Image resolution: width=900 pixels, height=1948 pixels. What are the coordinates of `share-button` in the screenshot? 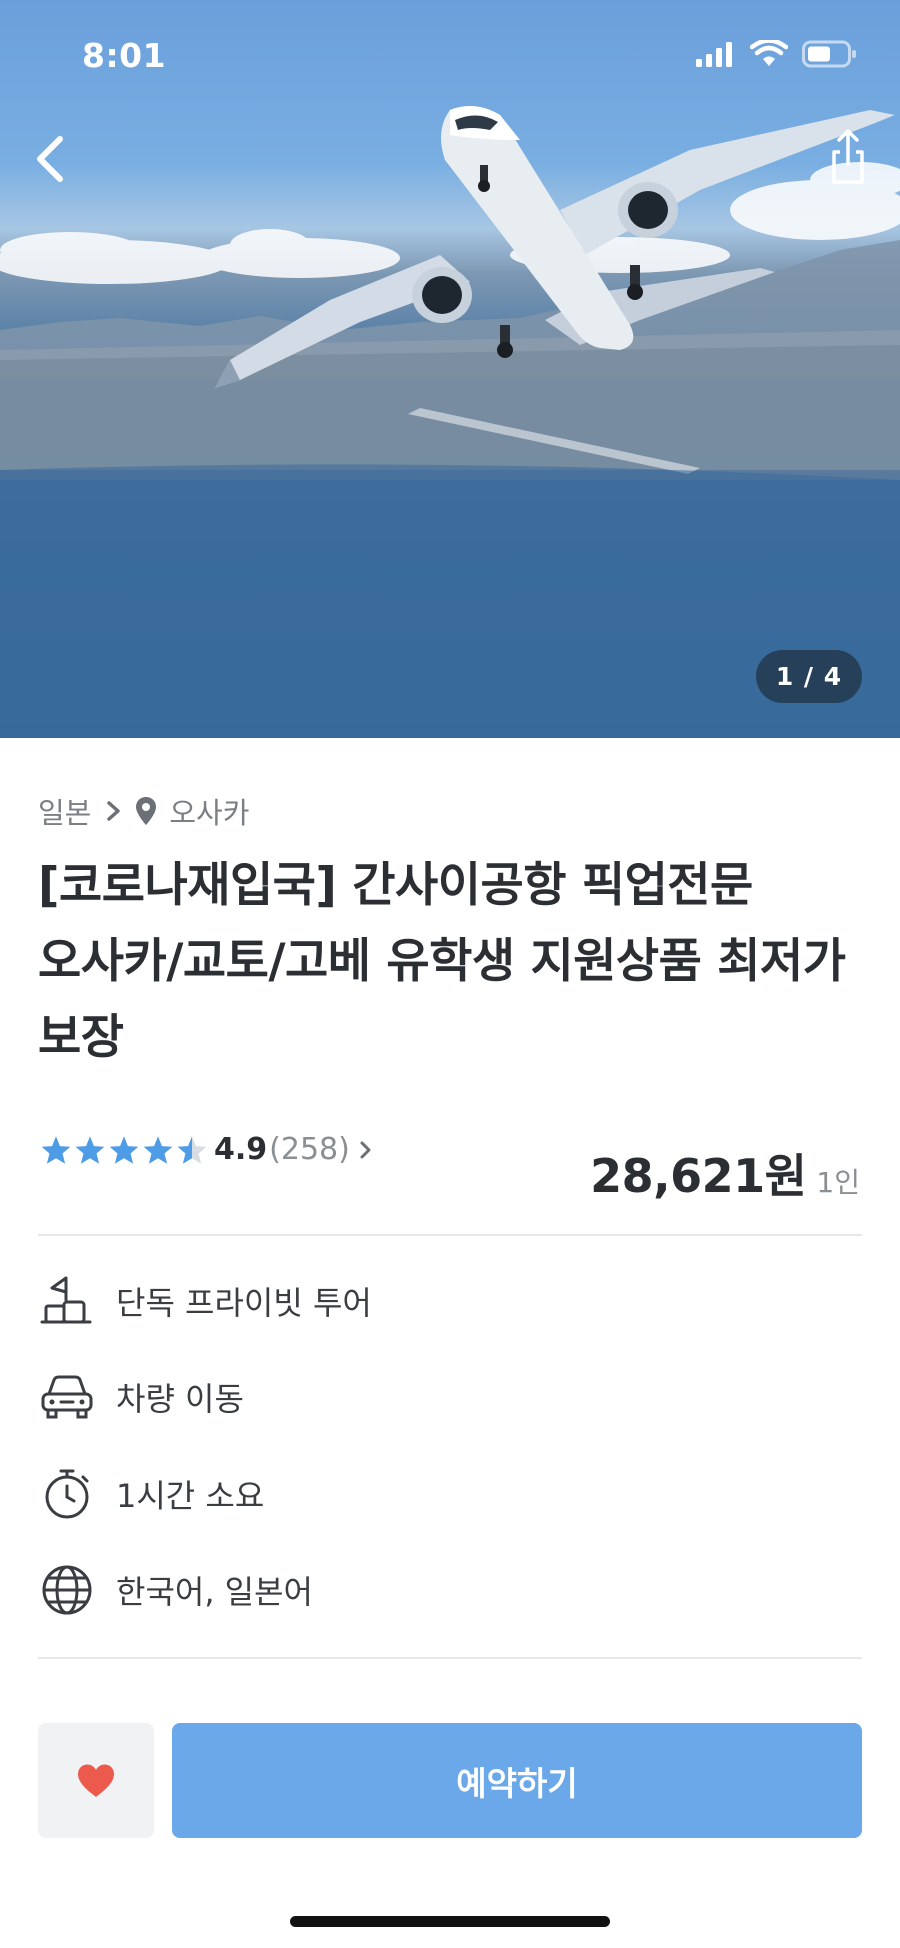 It's located at (848, 159).